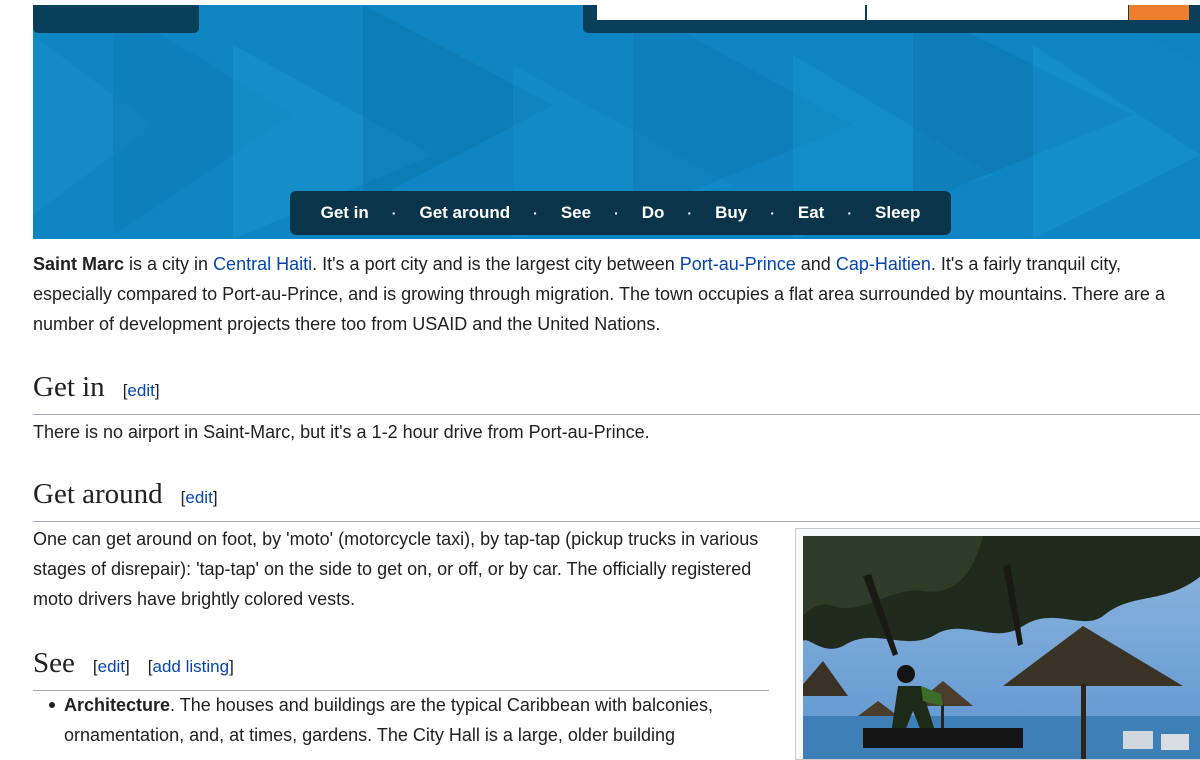 The width and height of the screenshot is (1200, 760). I want to click on link-cap-haitien: Cap-Haitien, so click(883, 264).